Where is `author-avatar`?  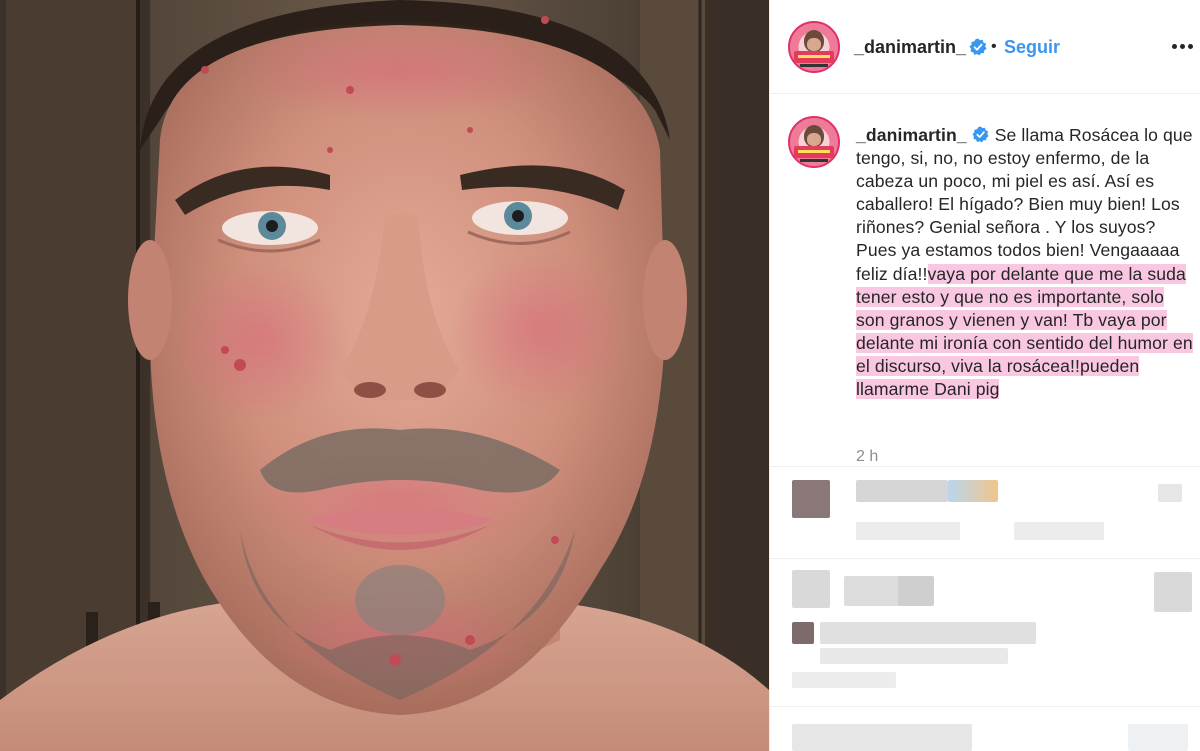
author-avatar is located at coordinates (814, 47).